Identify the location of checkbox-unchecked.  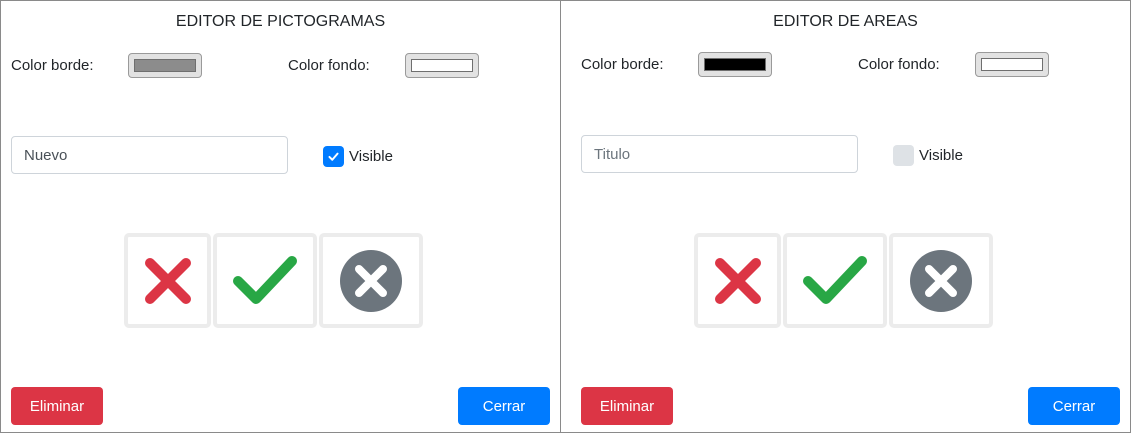
(903, 155).